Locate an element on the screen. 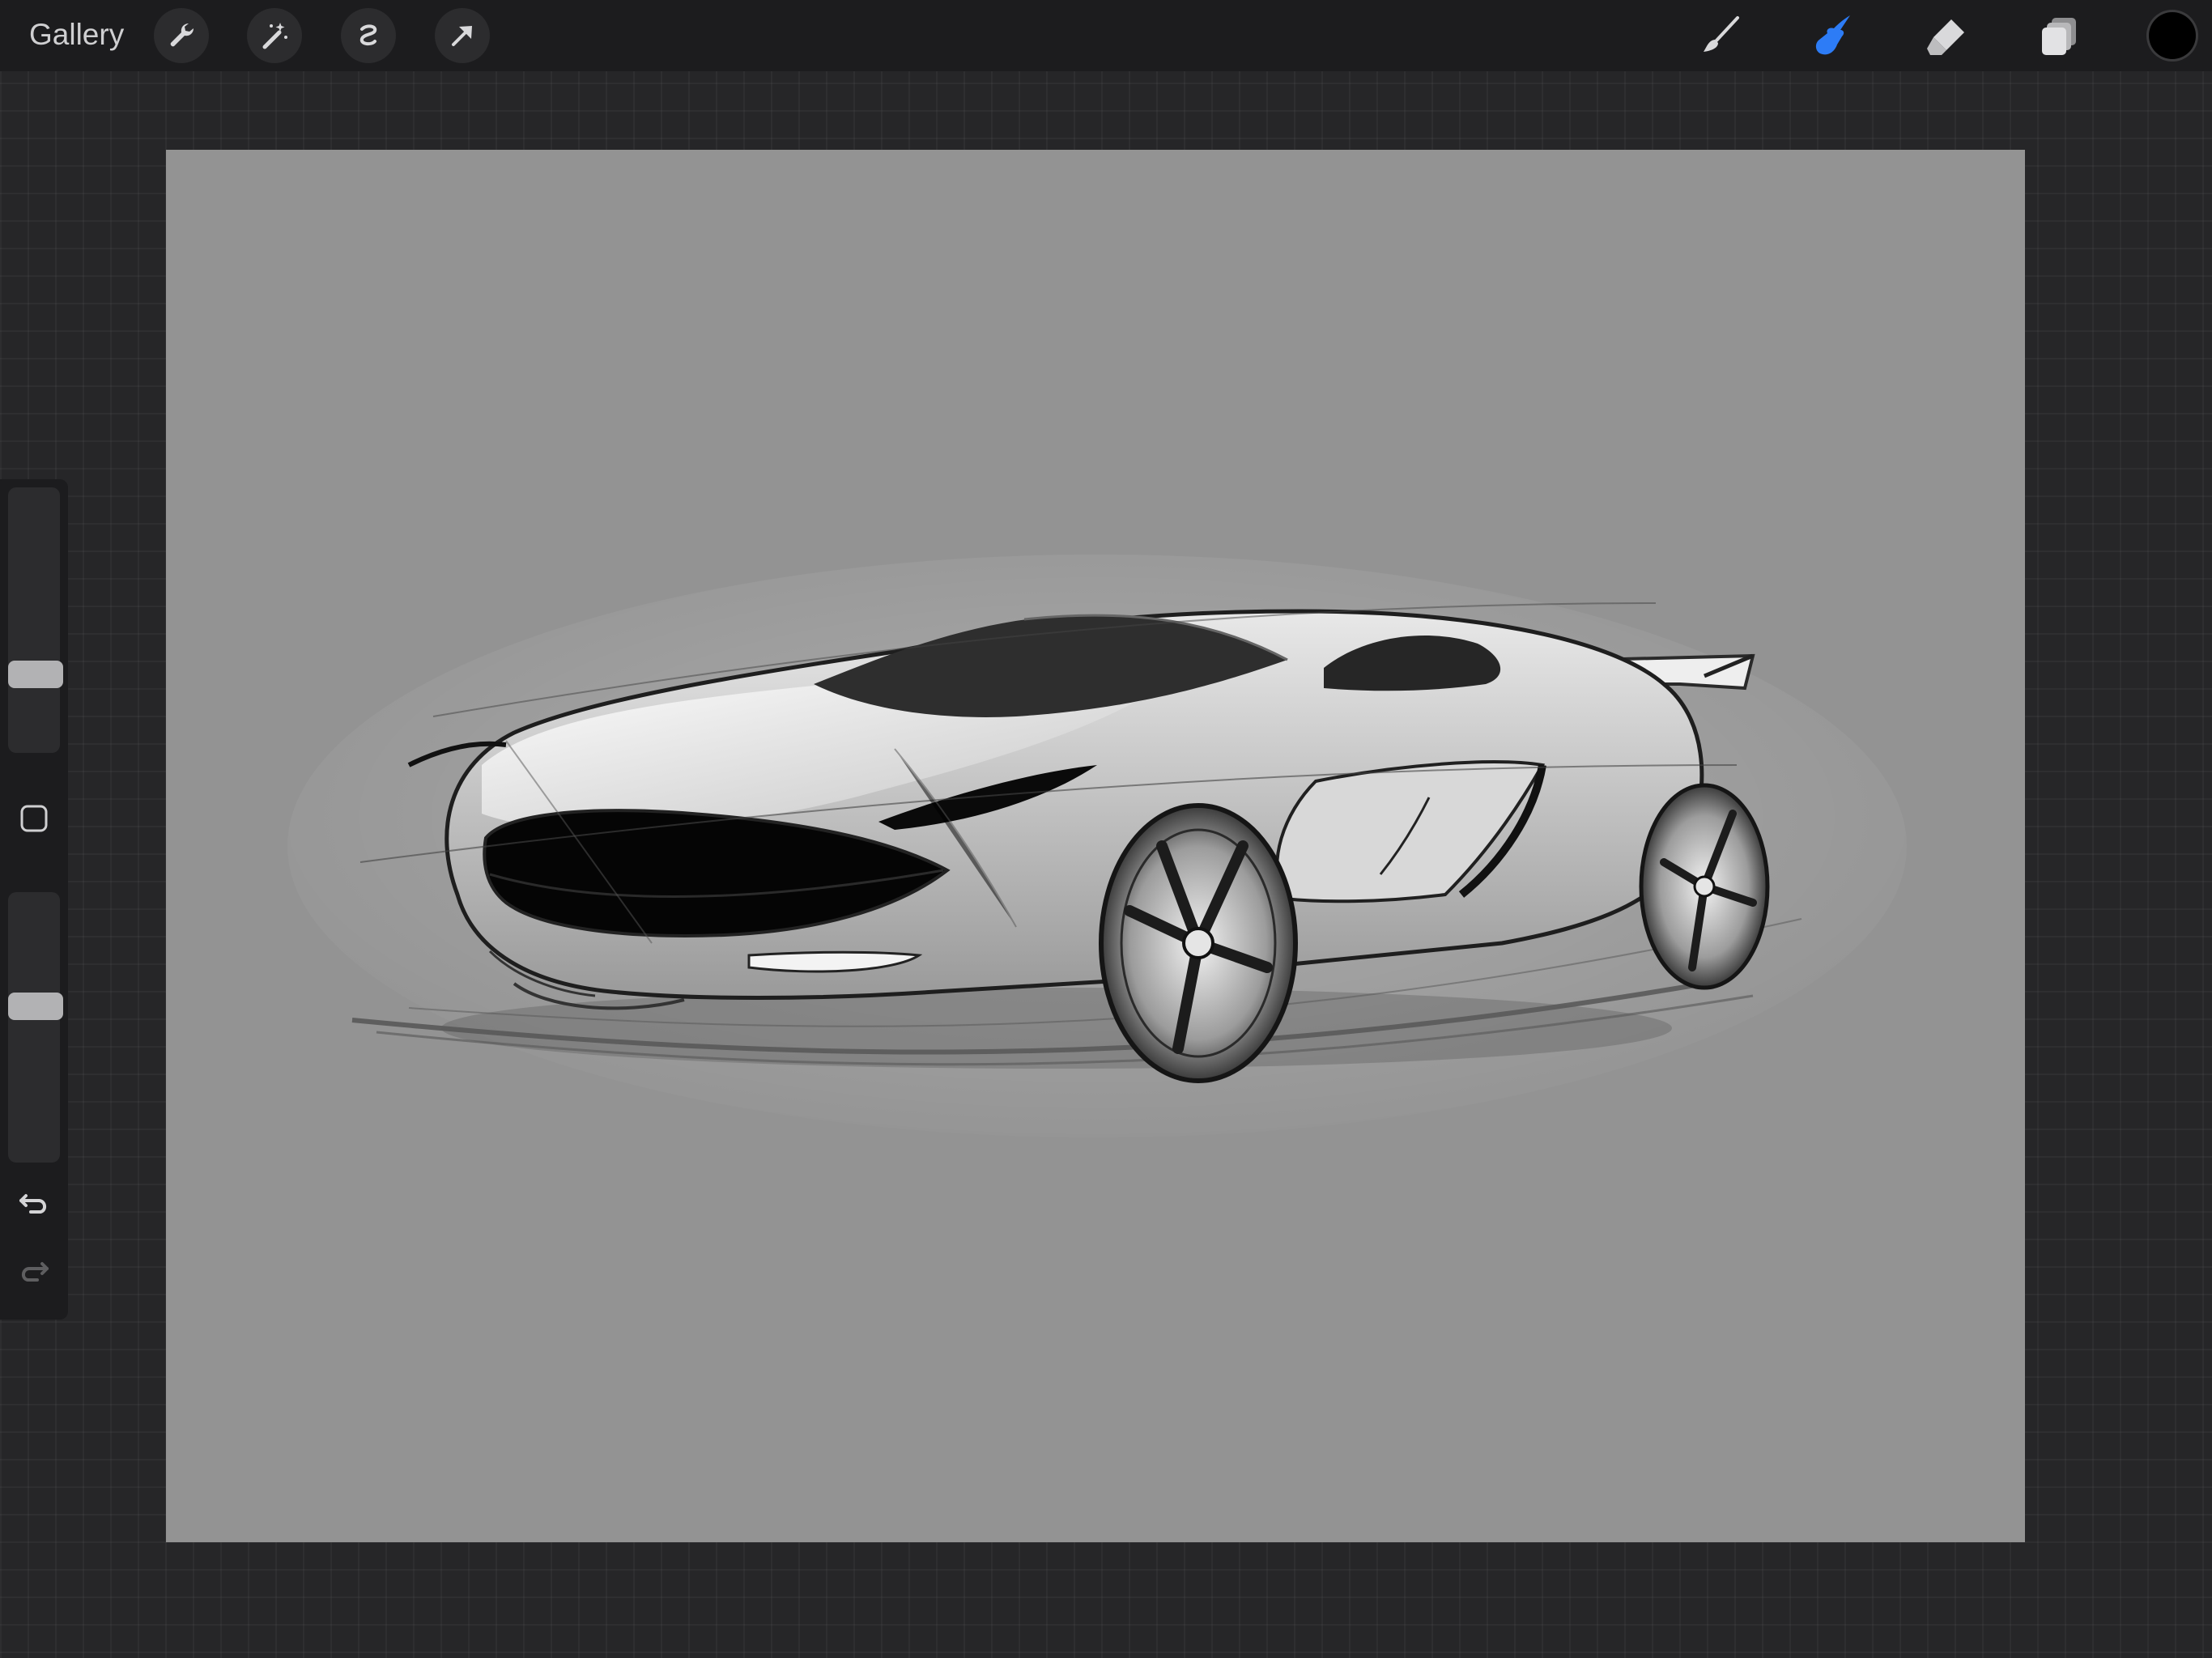 The image size is (2212, 1658). undo-button is located at coordinates (34, 1202).